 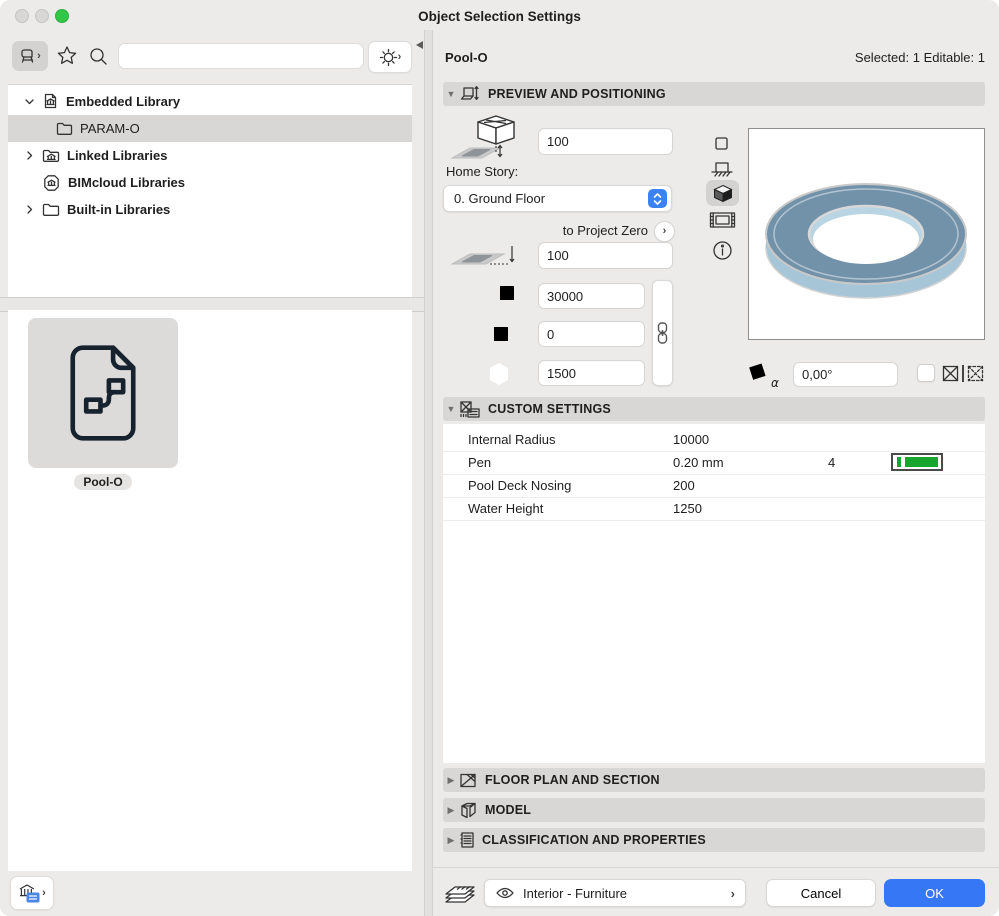 I want to click on object-type-button: ›, so click(x=30, y=56).